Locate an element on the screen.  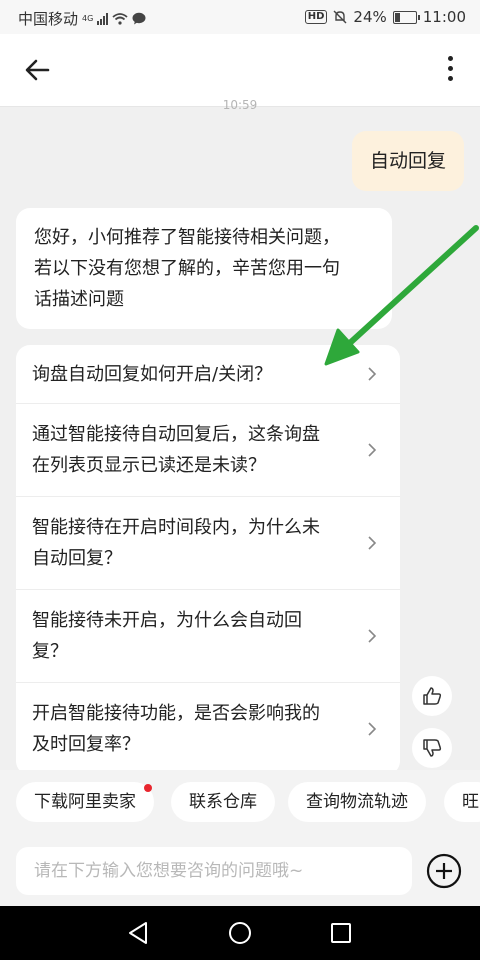
arrow-left-icon is located at coordinates (38, 70).